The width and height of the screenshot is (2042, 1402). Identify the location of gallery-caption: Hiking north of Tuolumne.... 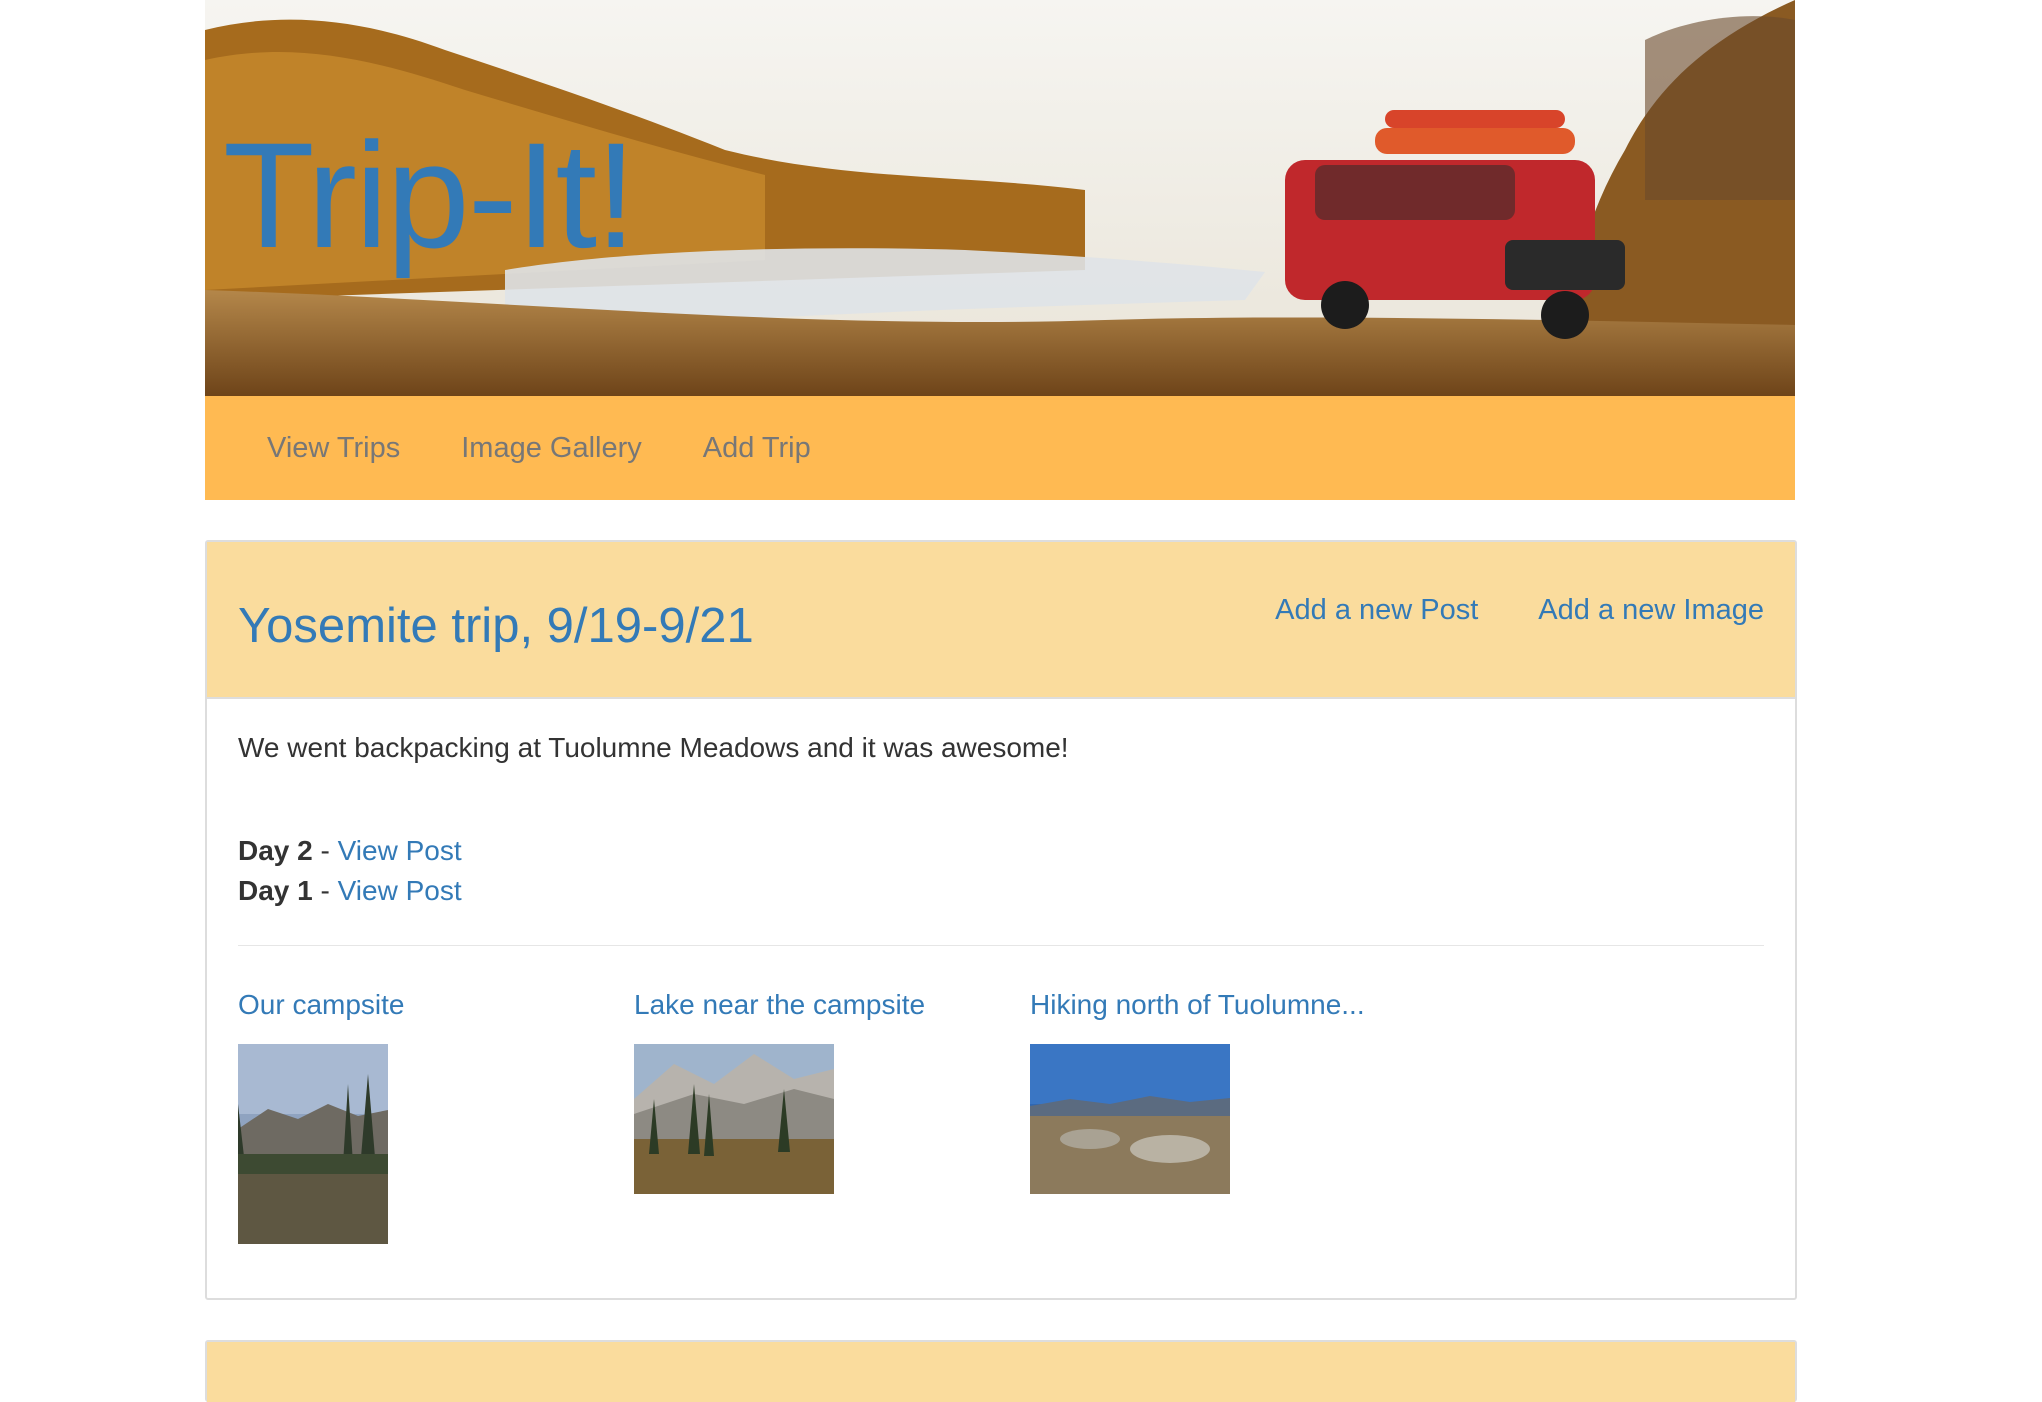
(1197, 1005).